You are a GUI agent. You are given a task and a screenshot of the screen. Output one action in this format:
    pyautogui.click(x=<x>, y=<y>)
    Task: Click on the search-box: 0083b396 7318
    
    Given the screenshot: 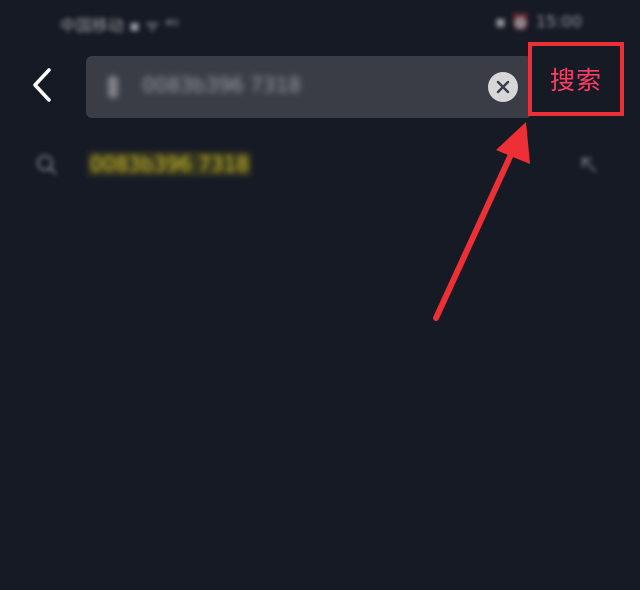 What is the action you would take?
    pyautogui.click(x=309, y=87)
    